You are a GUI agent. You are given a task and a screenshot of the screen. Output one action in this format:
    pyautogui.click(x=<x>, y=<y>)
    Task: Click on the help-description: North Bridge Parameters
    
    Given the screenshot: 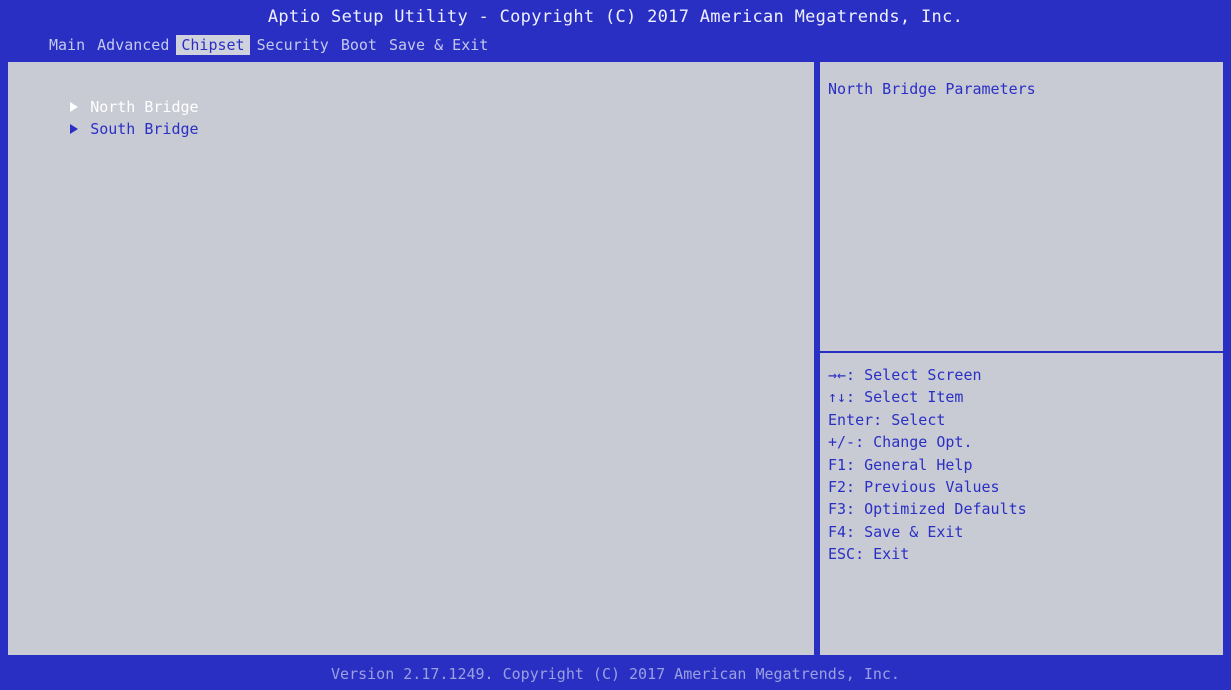 What is the action you would take?
    pyautogui.click(x=932, y=89)
    